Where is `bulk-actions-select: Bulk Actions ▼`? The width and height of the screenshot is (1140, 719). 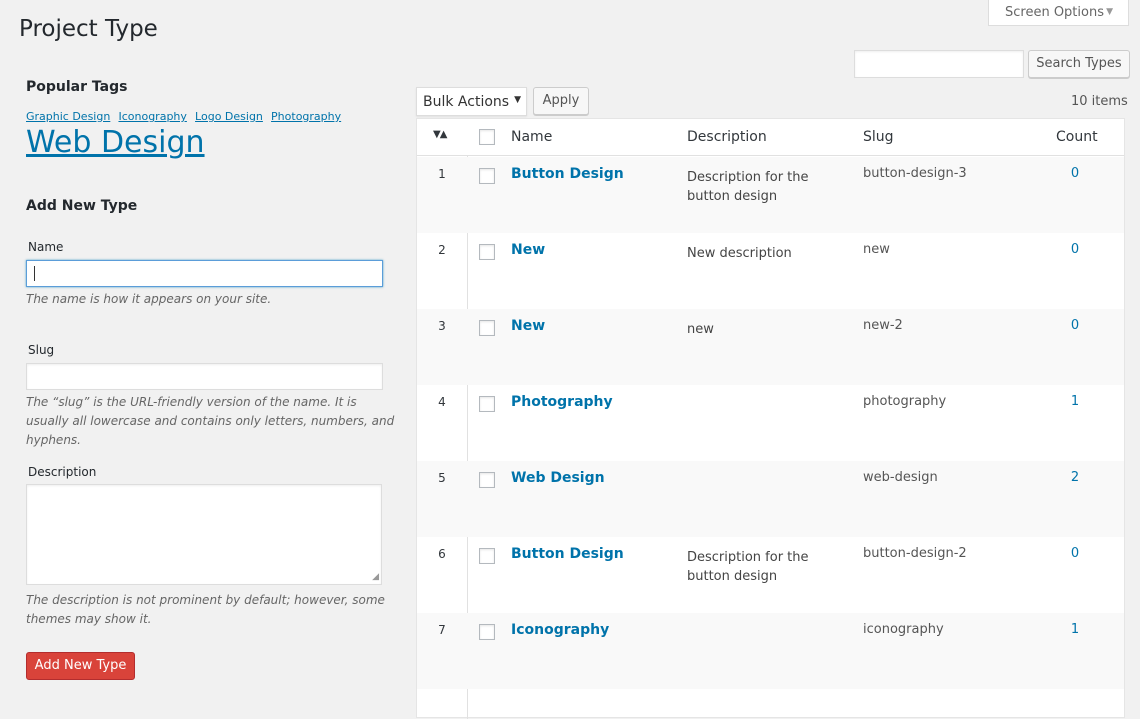
bulk-actions-select: Bulk Actions ▼ is located at coordinates (471, 101).